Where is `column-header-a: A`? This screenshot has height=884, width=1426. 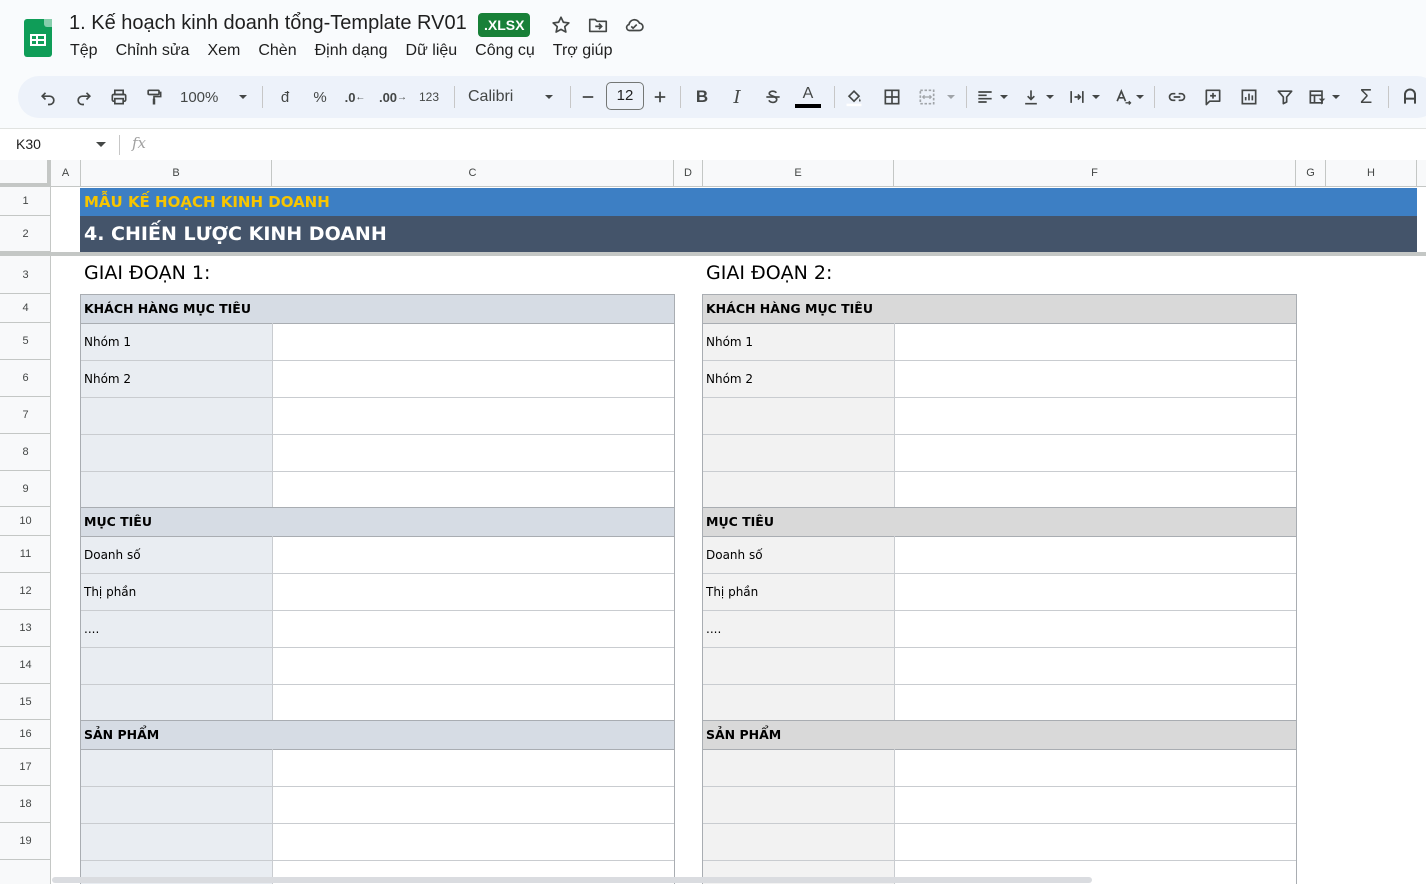
column-header-a: A is located at coordinates (66, 173).